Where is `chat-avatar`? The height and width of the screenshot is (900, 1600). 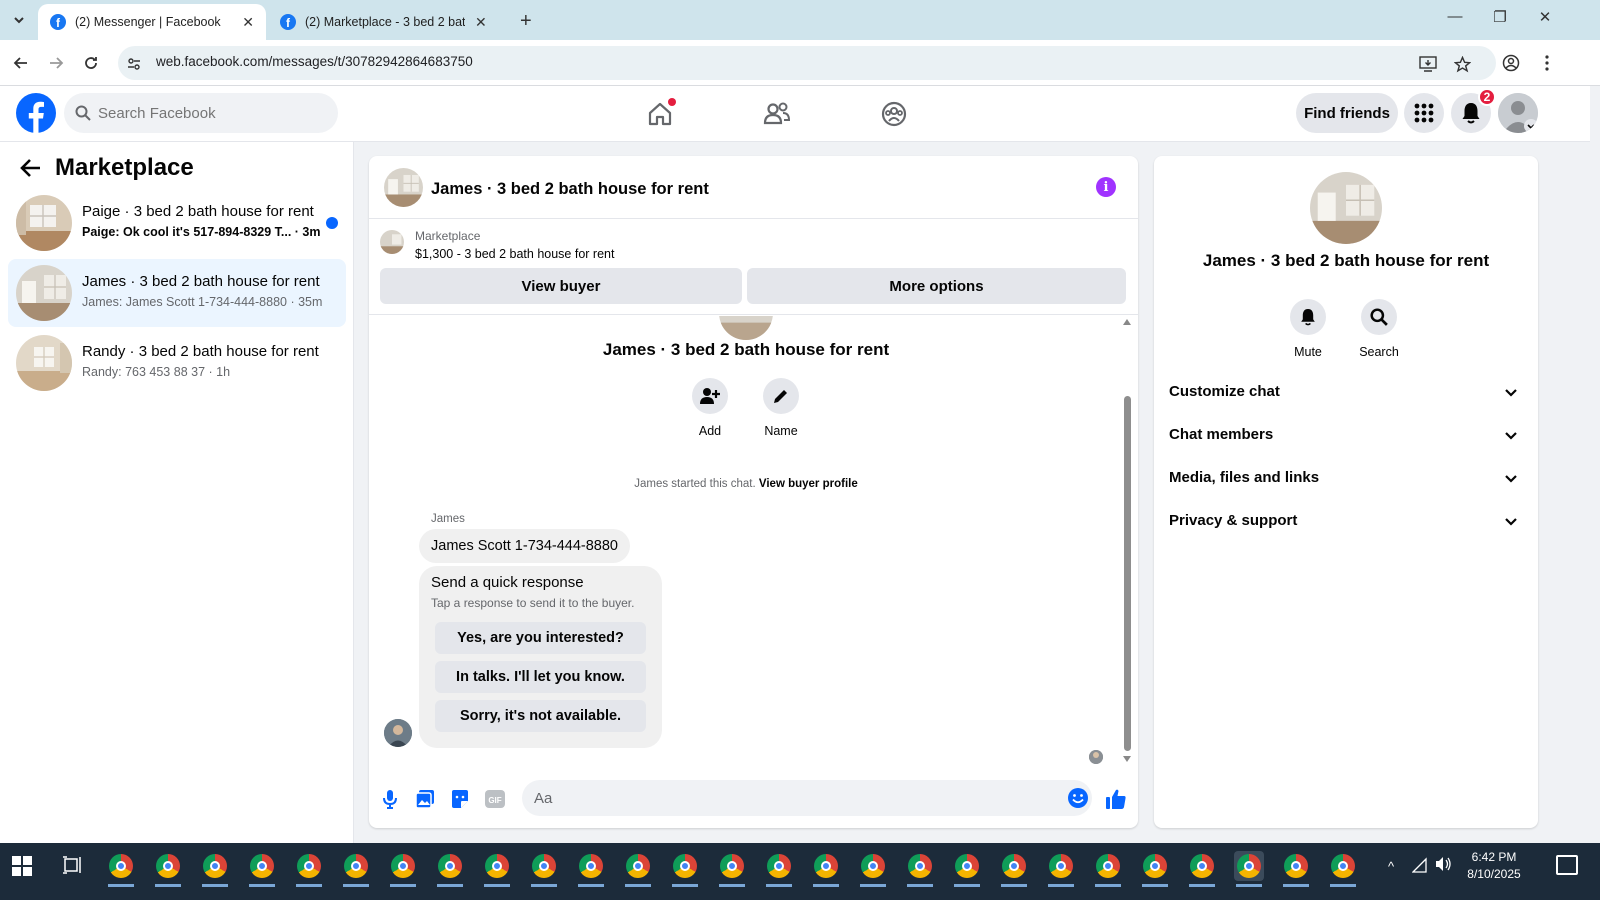 chat-avatar is located at coordinates (403, 187).